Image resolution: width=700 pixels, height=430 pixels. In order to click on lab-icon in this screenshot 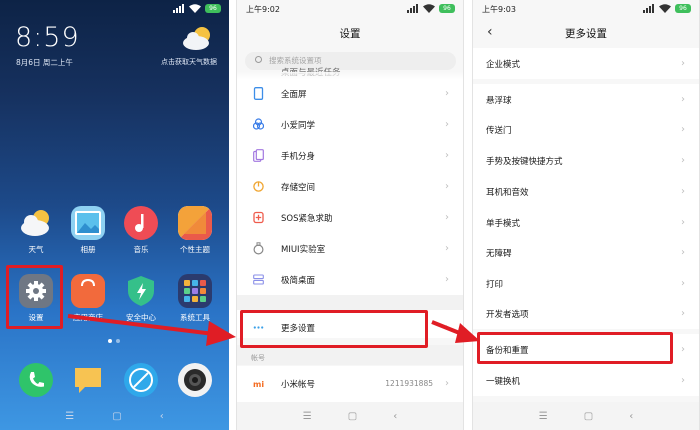, I will do `click(258, 248)`.